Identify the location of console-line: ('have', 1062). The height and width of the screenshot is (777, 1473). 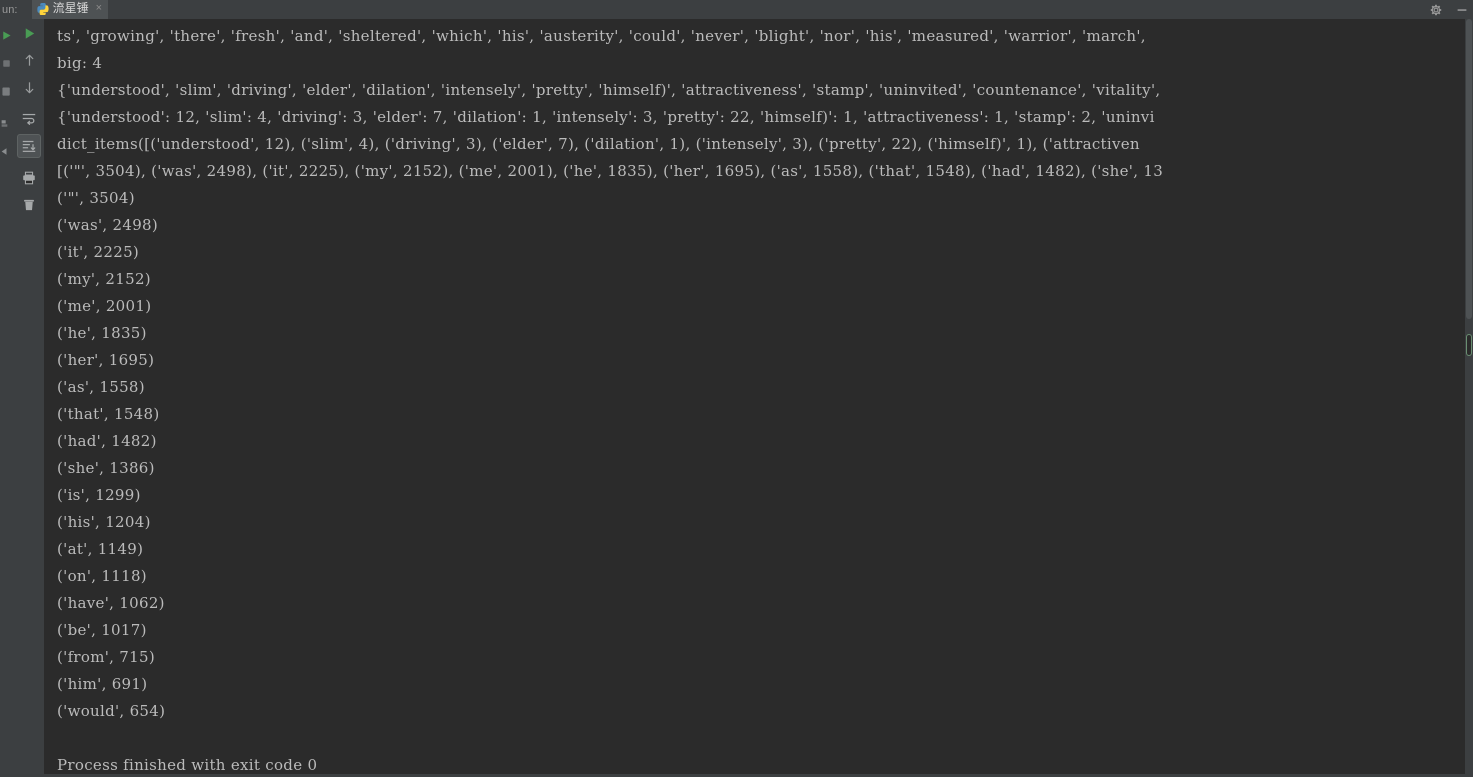
(111, 603).